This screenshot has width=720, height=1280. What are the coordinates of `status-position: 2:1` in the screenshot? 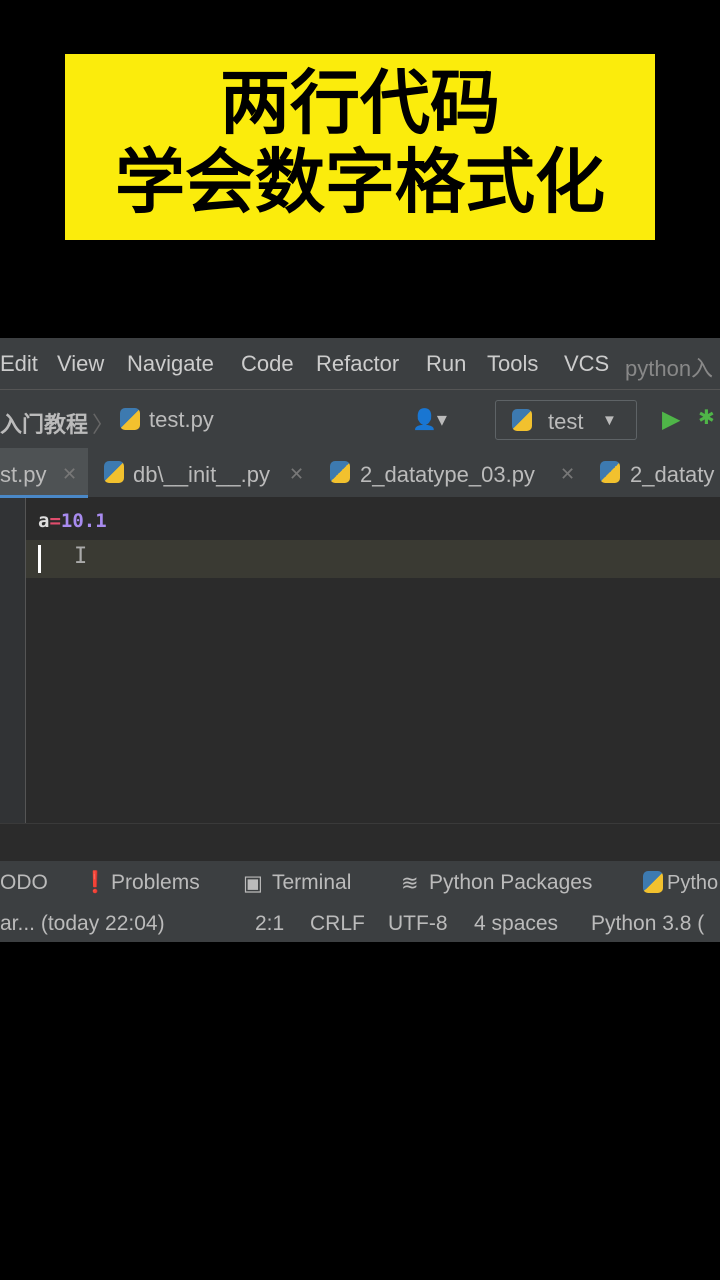 It's located at (269, 924).